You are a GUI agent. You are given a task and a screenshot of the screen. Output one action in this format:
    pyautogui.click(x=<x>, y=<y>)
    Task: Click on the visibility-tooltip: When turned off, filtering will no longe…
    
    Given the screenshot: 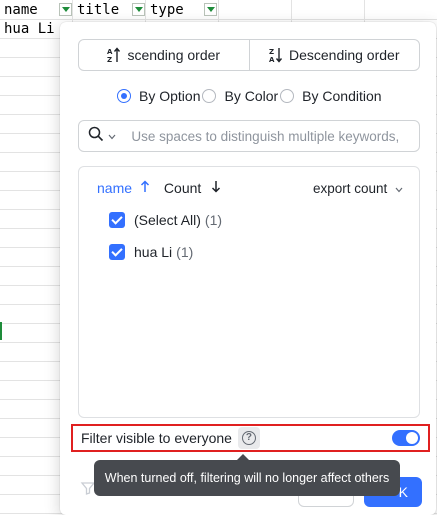 What is the action you would take?
    pyautogui.click(x=247, y=475)
    